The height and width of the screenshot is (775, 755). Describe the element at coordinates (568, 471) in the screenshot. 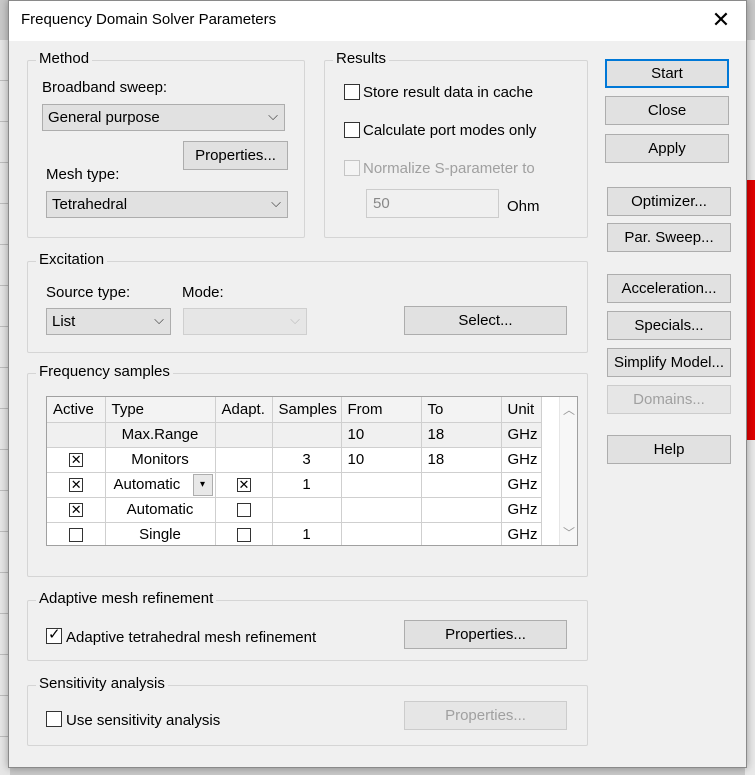

I see `table-scrollbar: ︿ ﹀` at that location.